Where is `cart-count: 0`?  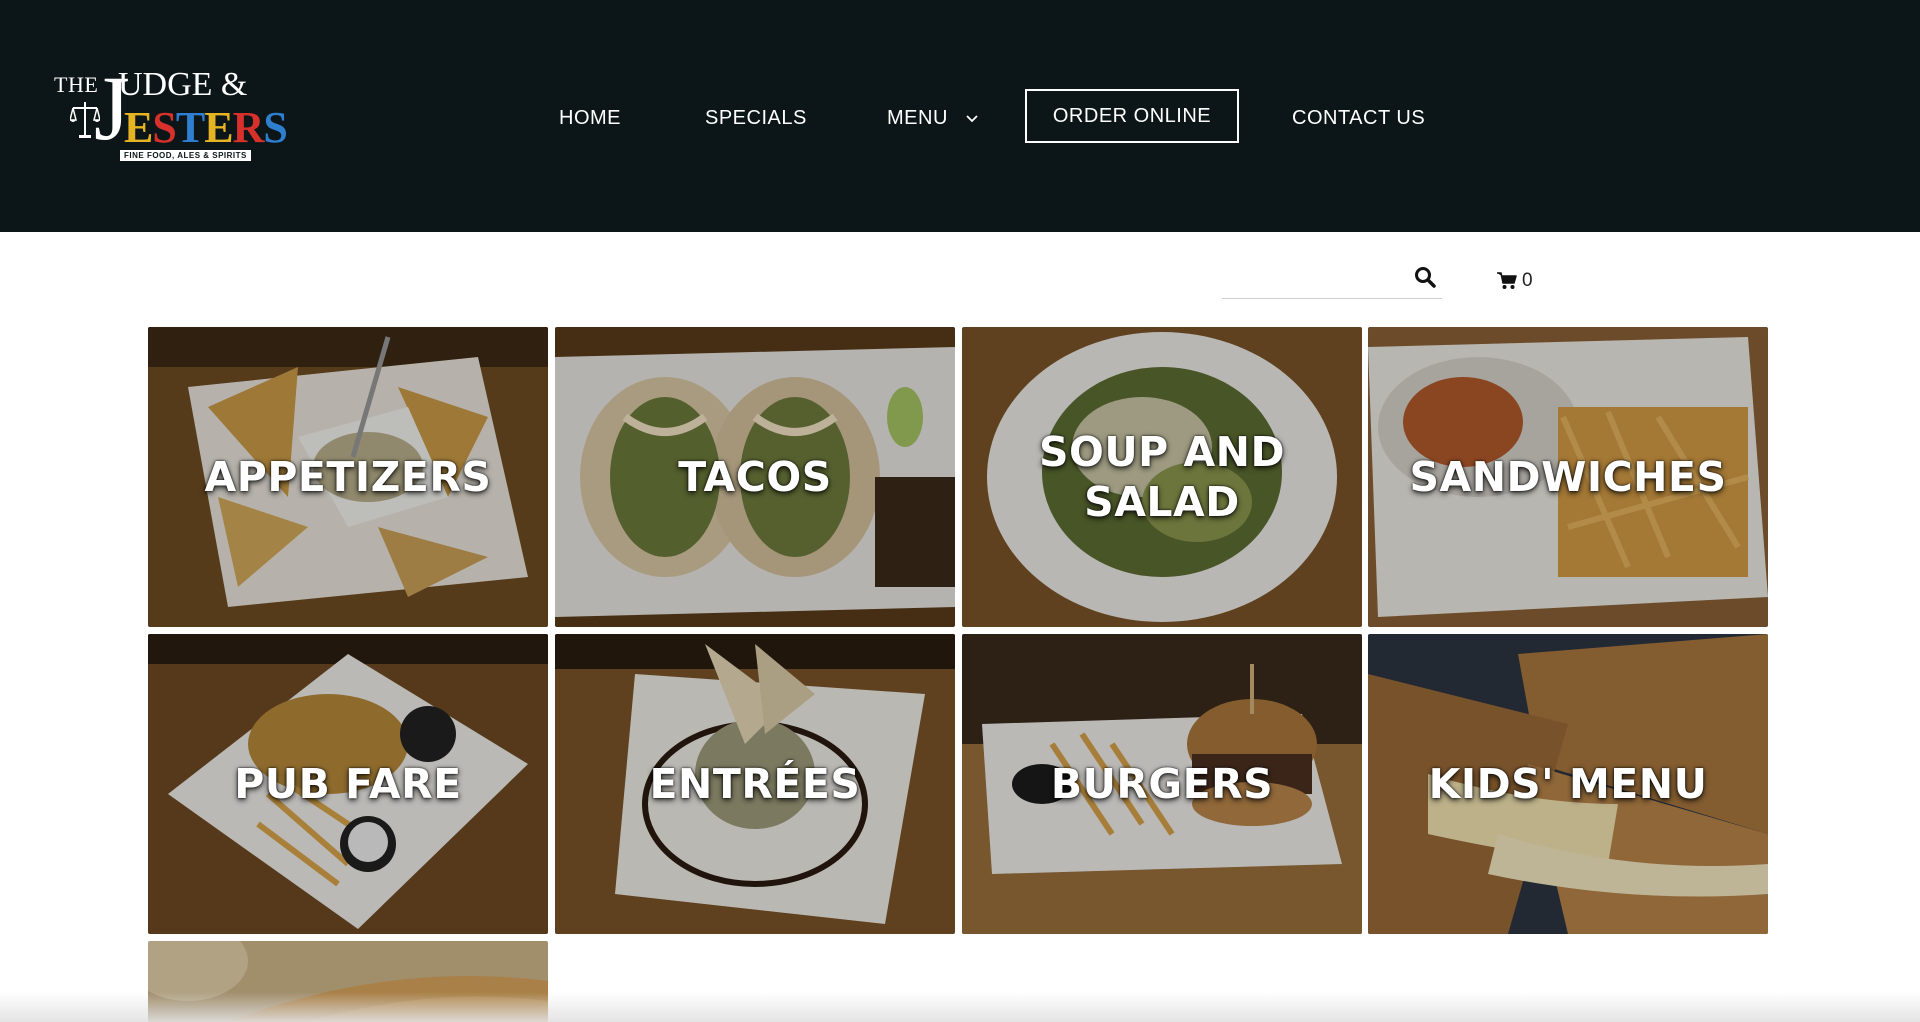 cart-count: 0 is located at coordinates (1527, 280).